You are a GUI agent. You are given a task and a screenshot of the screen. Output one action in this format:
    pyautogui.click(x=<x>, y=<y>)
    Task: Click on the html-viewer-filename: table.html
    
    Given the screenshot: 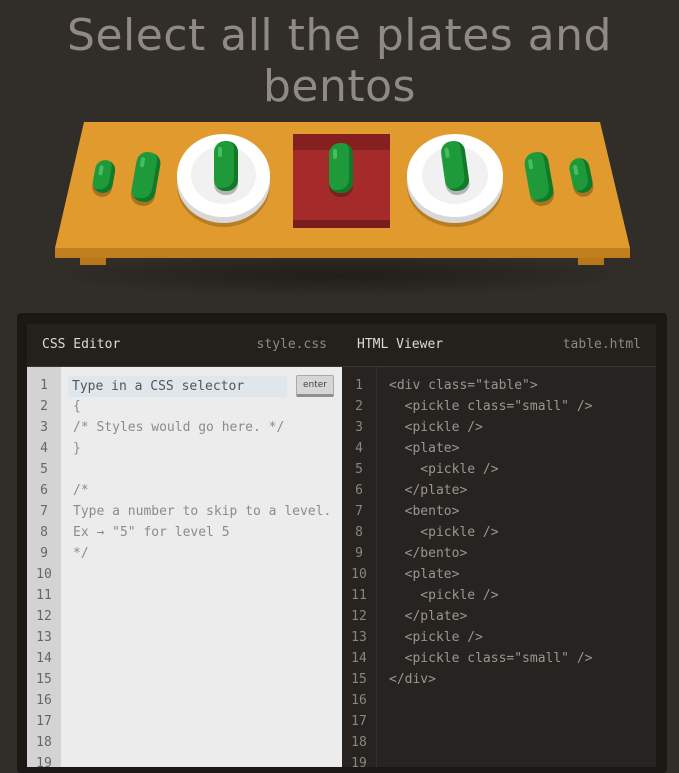 What is the action you would take?
    pyautogui.click(x=601, y=344)
    